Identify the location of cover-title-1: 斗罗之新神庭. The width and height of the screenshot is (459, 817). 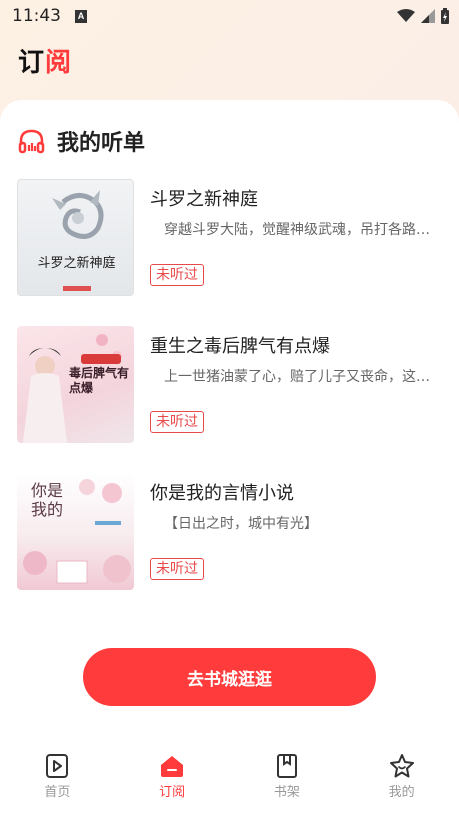
(76, 263).